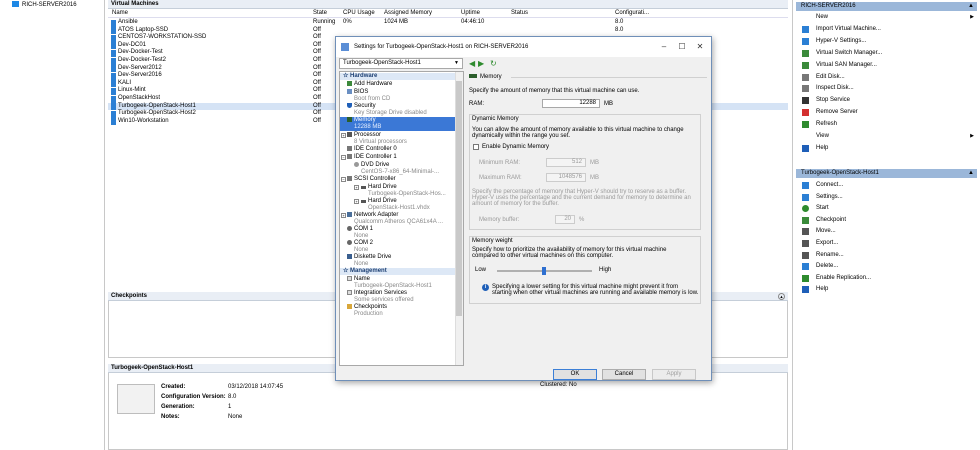  Describe the element at coordinates (398, 84) in the screenshot. I see `hw-add-hardware: Add Hardware` at that location.